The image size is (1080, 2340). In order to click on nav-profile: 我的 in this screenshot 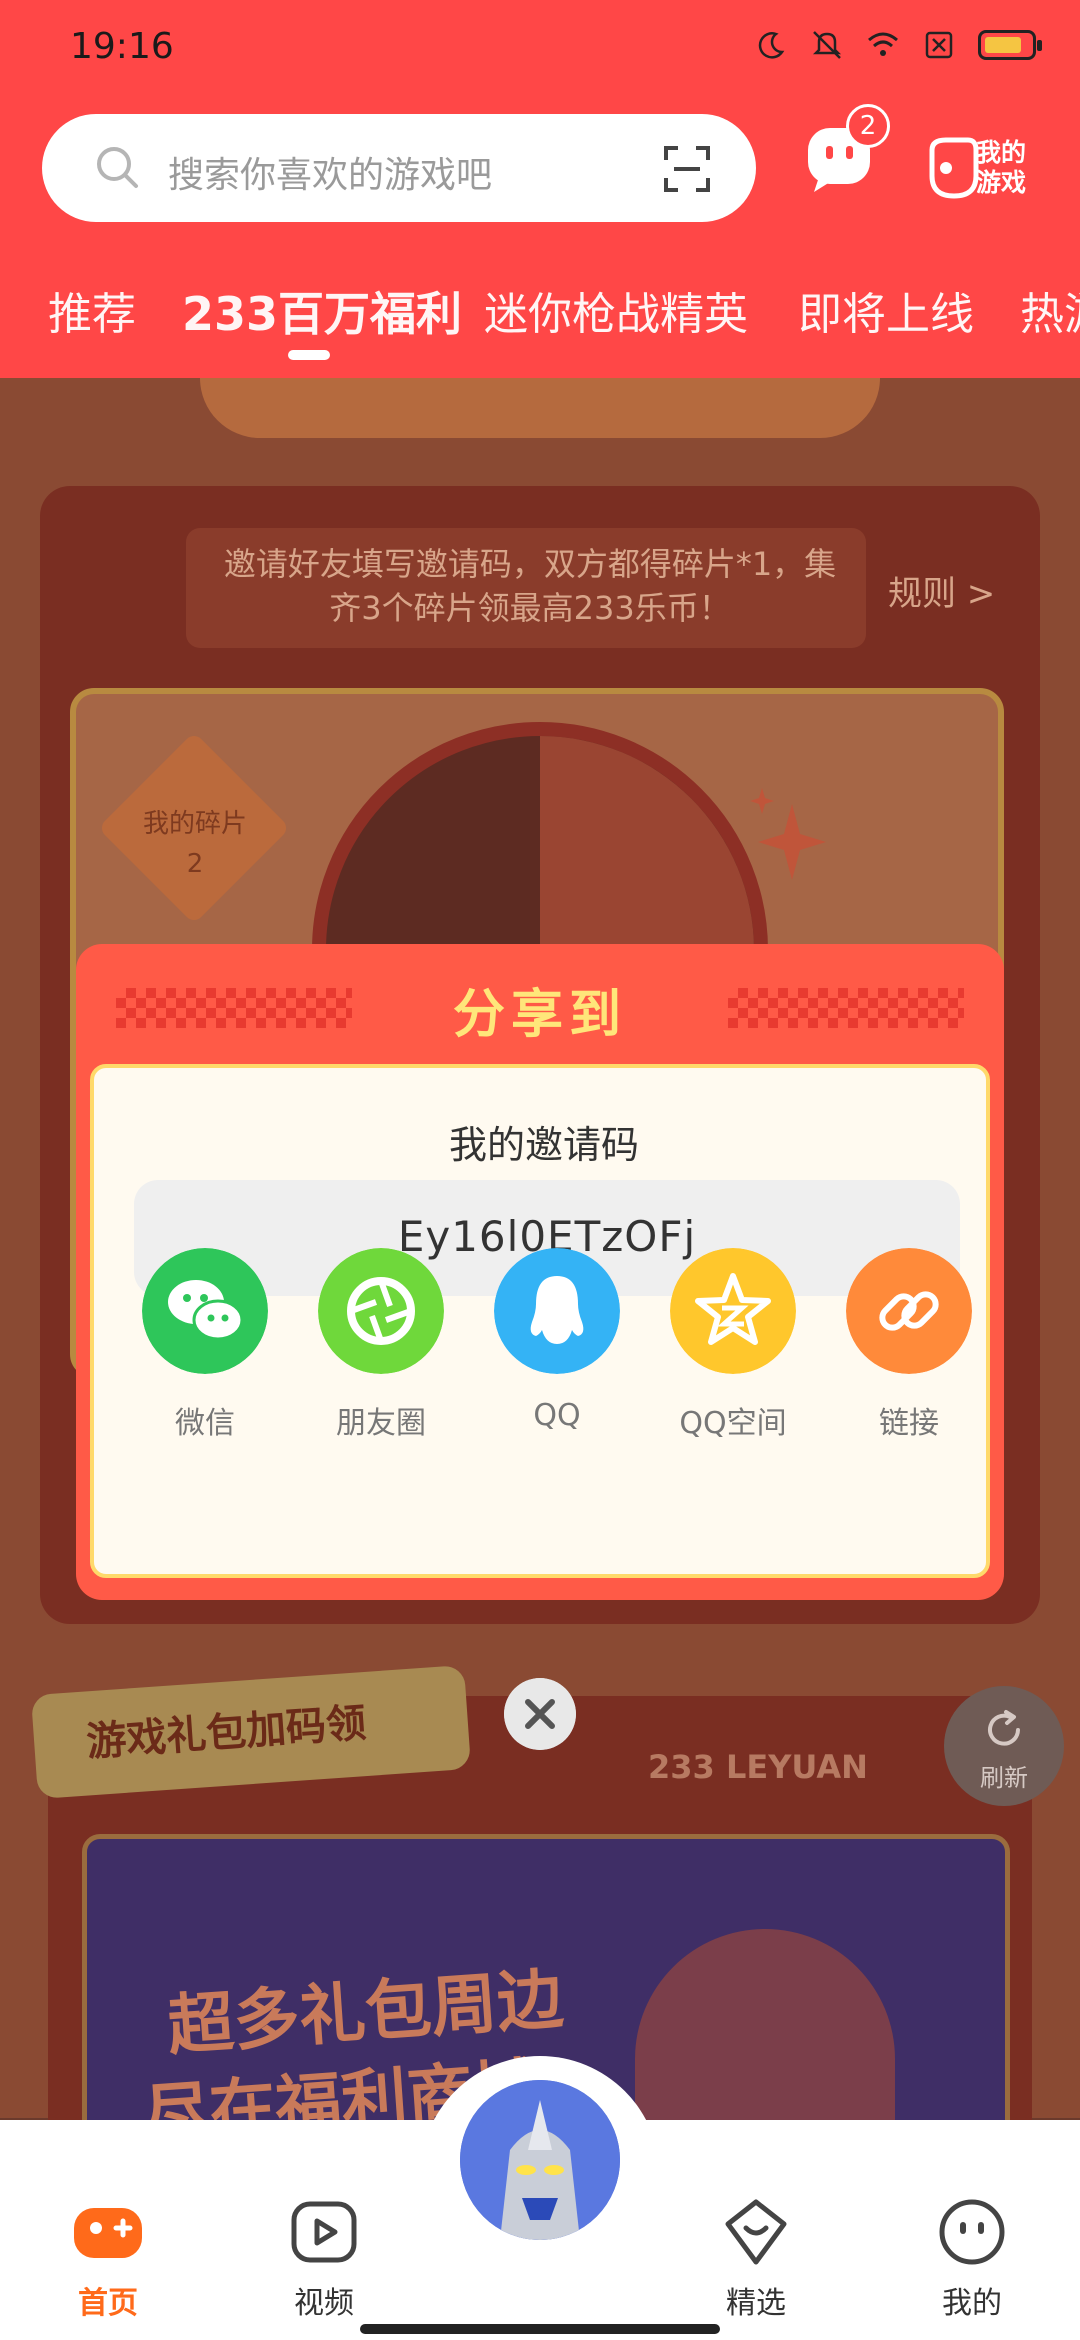, I will do `click(972, 2264)`.